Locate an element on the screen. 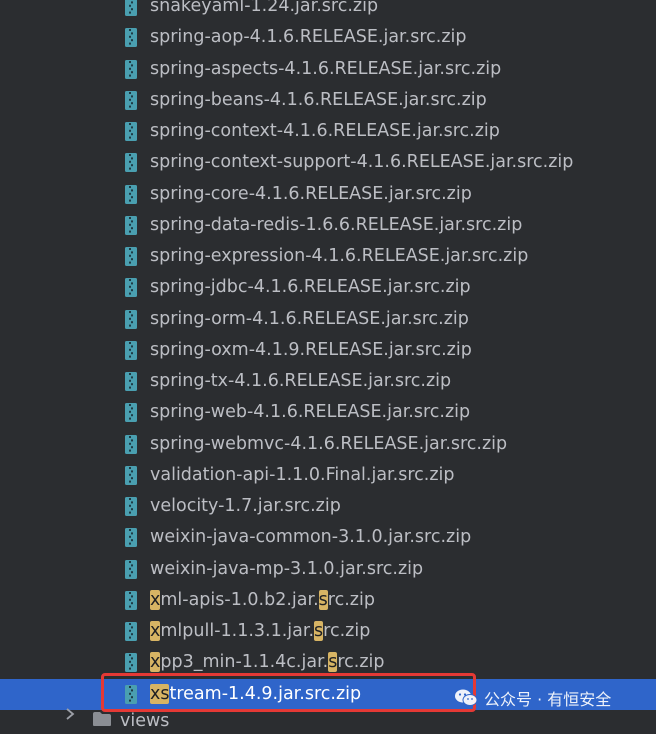 The image size is (656, 734). tree-item-label: weixin-java-mp-3.1.0.jar.src.zip is located at coordinates (286, 569).